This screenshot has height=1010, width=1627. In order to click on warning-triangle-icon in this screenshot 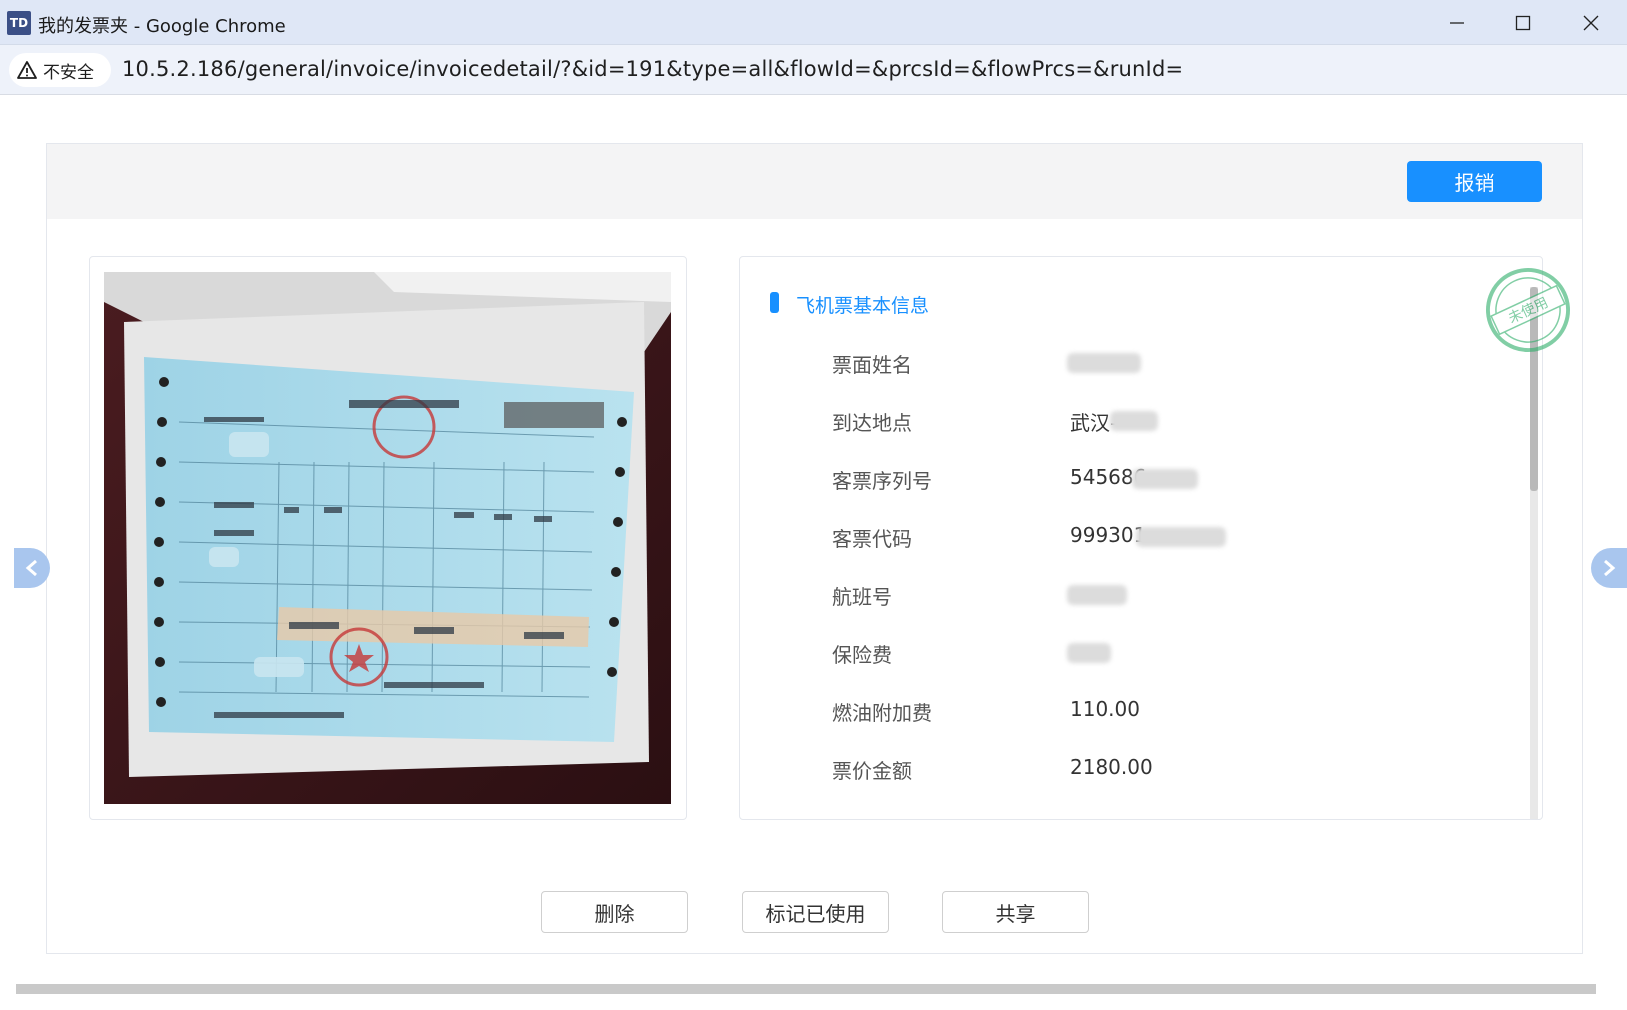, I will do `click(27, 70)`.